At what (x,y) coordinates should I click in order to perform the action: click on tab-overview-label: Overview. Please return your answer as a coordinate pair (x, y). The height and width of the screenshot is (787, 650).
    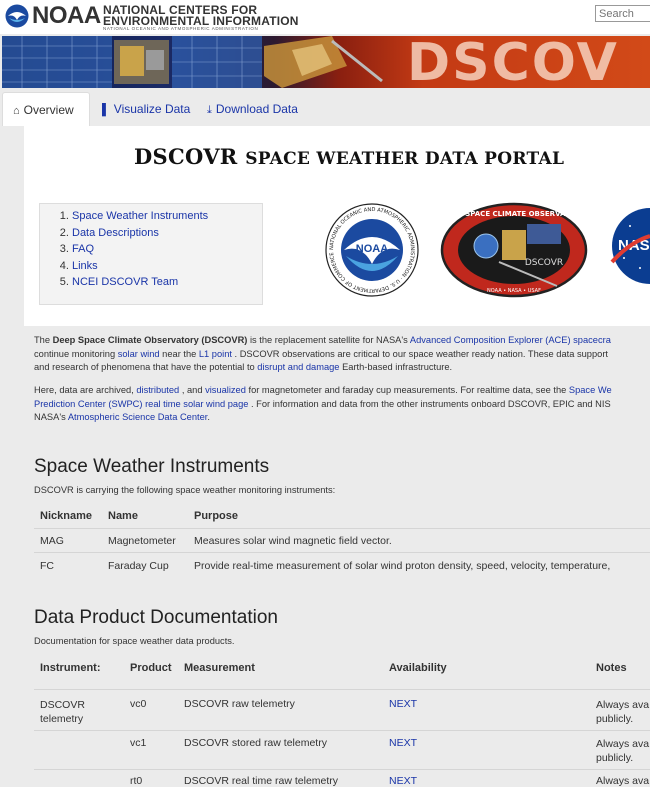
    Looking at the image, I should click on (48, 110).